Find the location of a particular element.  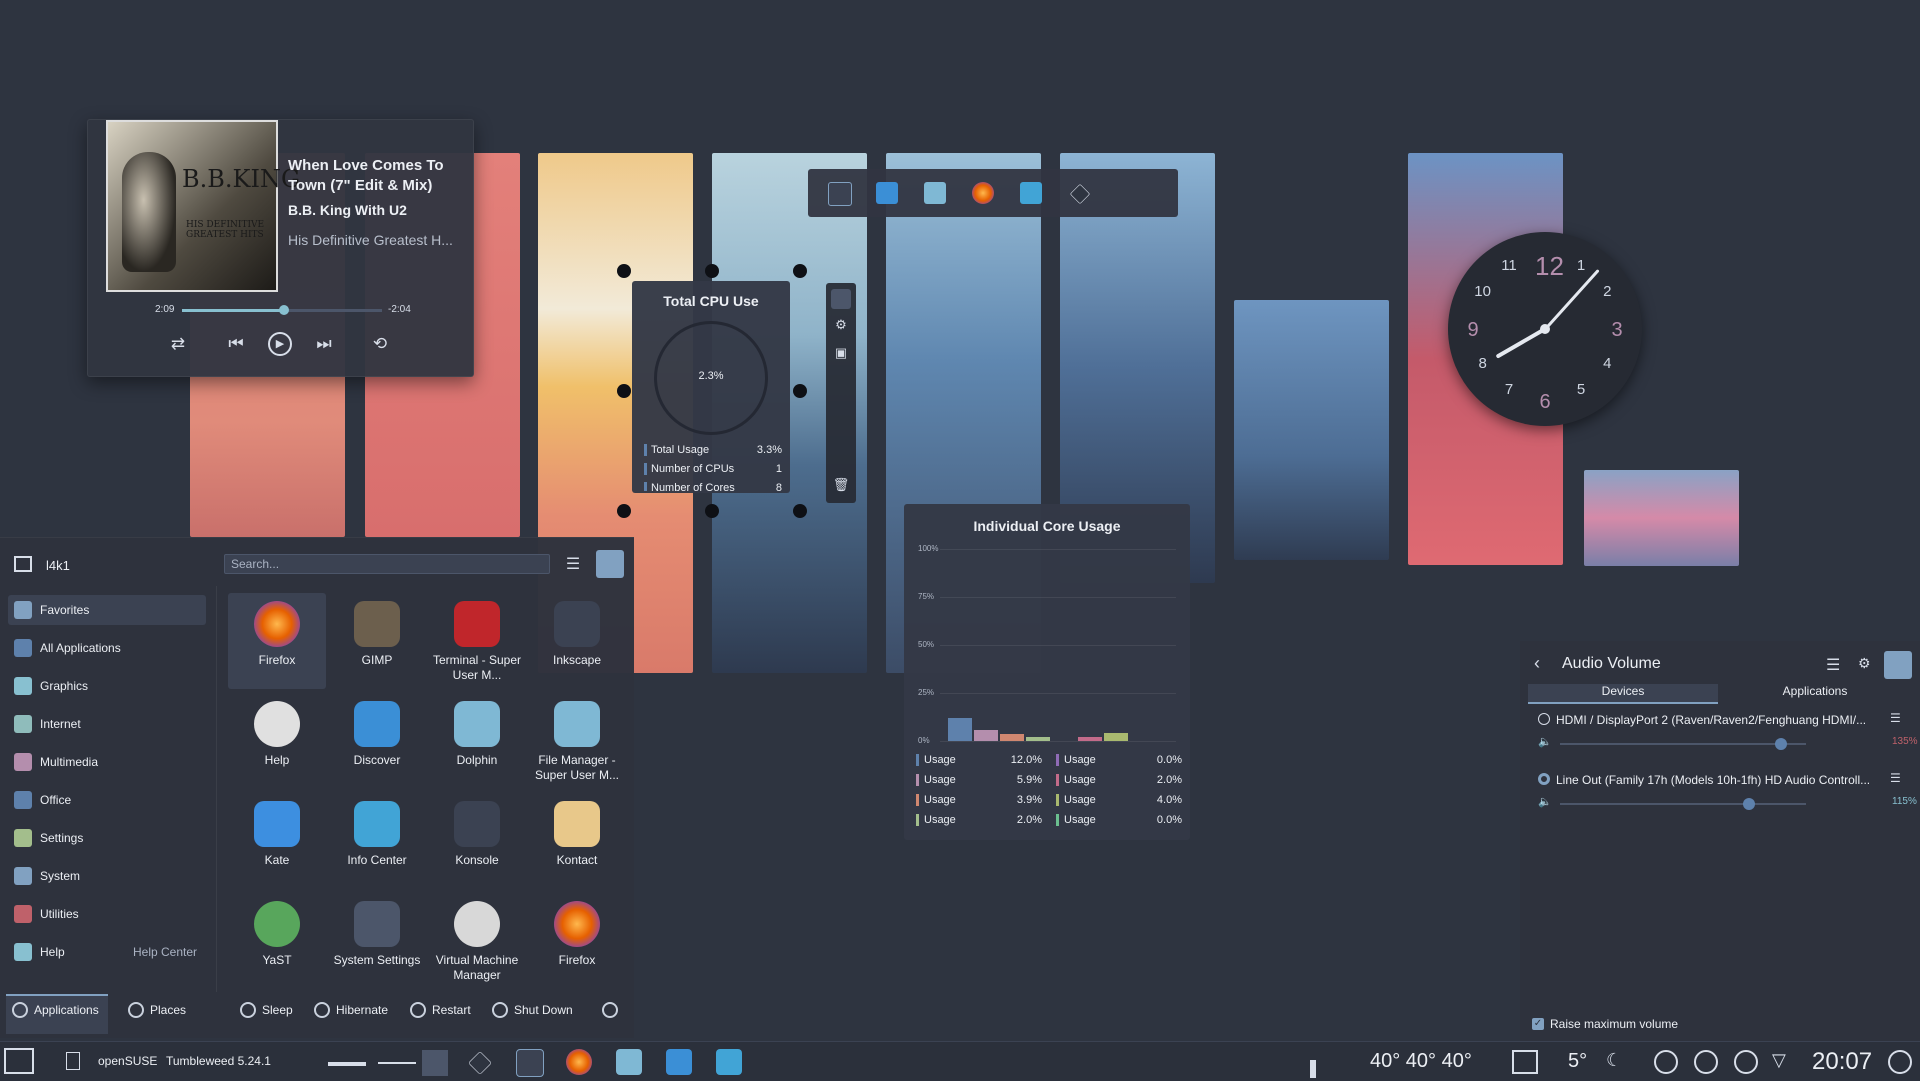

network-icon: ▽ is located at coordinates (1779, 1060).